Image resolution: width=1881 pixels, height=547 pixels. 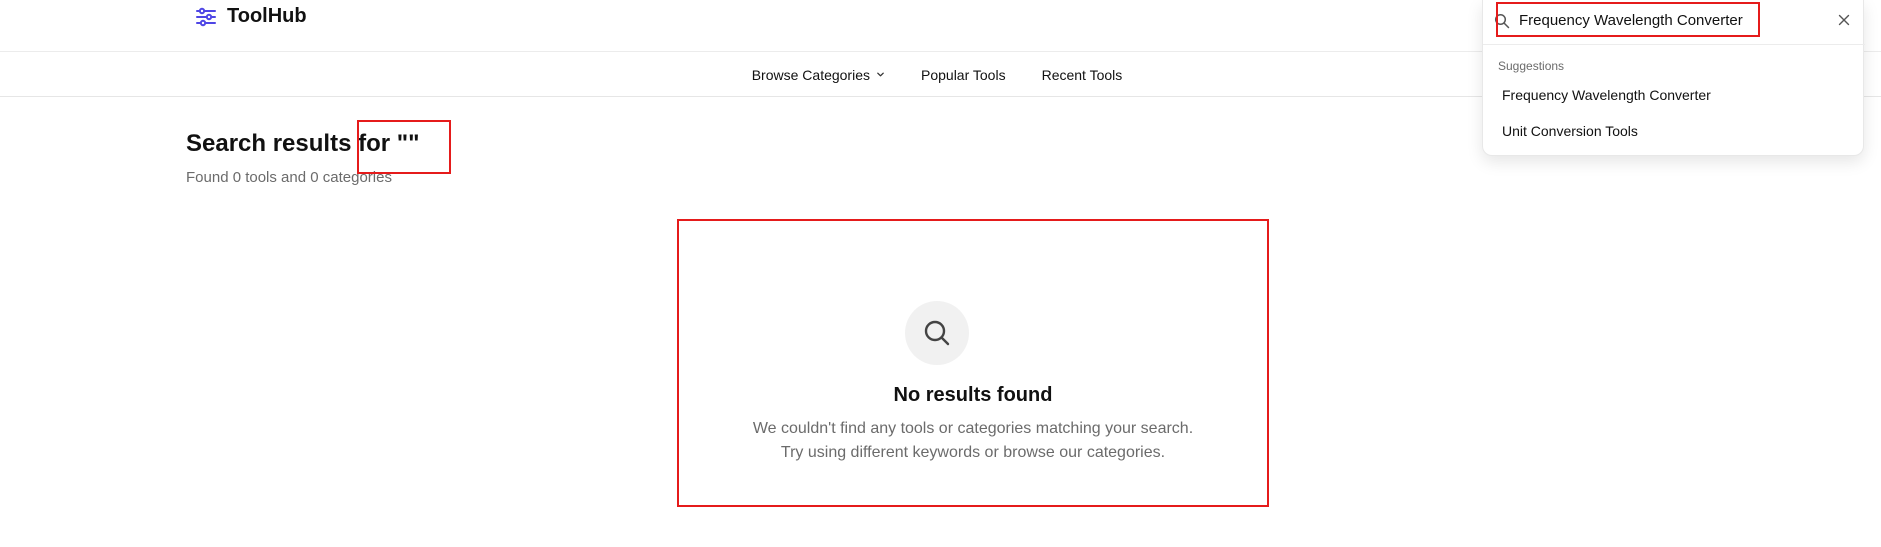 I want to click on search-row, so click(x=1674, y=22).